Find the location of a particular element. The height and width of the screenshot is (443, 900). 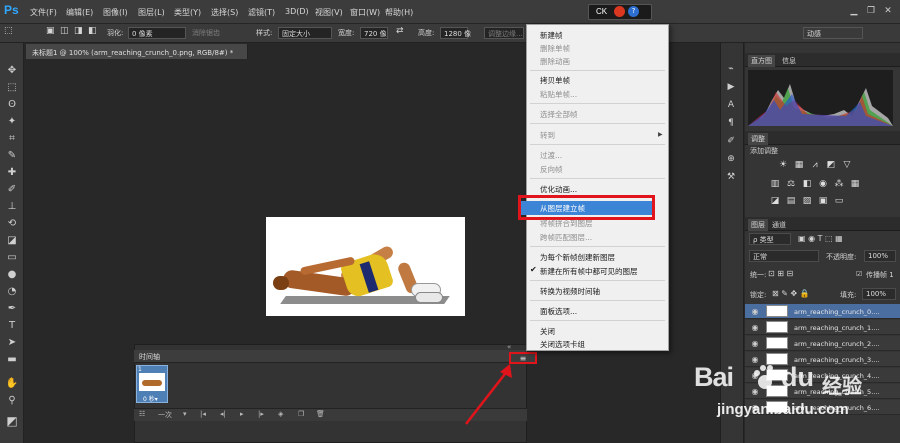

marquee-icon: ⬚ is located at coordinates (12, 88).